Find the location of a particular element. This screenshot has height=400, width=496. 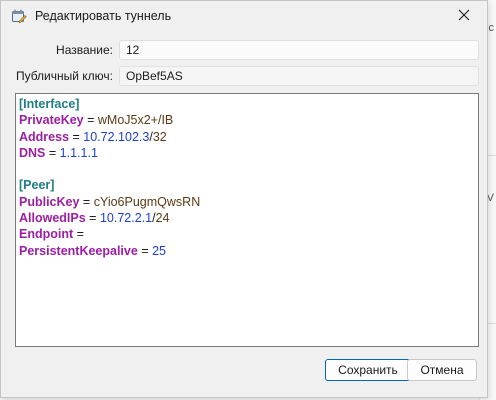

allowed-ips-ip: 10.72.2.1 is located at coordinates (126, 218).